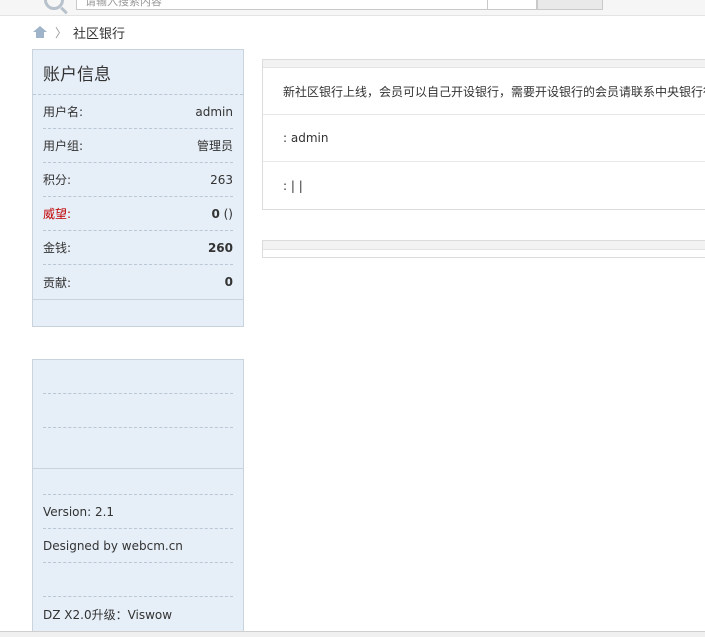  Describe the element at coordinates (138, 282) in the screenshot. I see `info-row-contribution: 贡献: 0` at that location.